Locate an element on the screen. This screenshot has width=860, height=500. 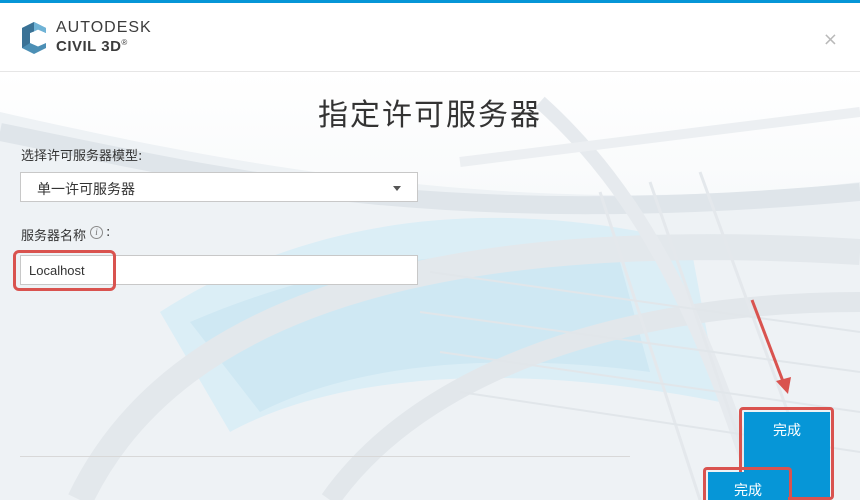
license-model-select: 单一许可服务器 is located at coordinates (219, 187).